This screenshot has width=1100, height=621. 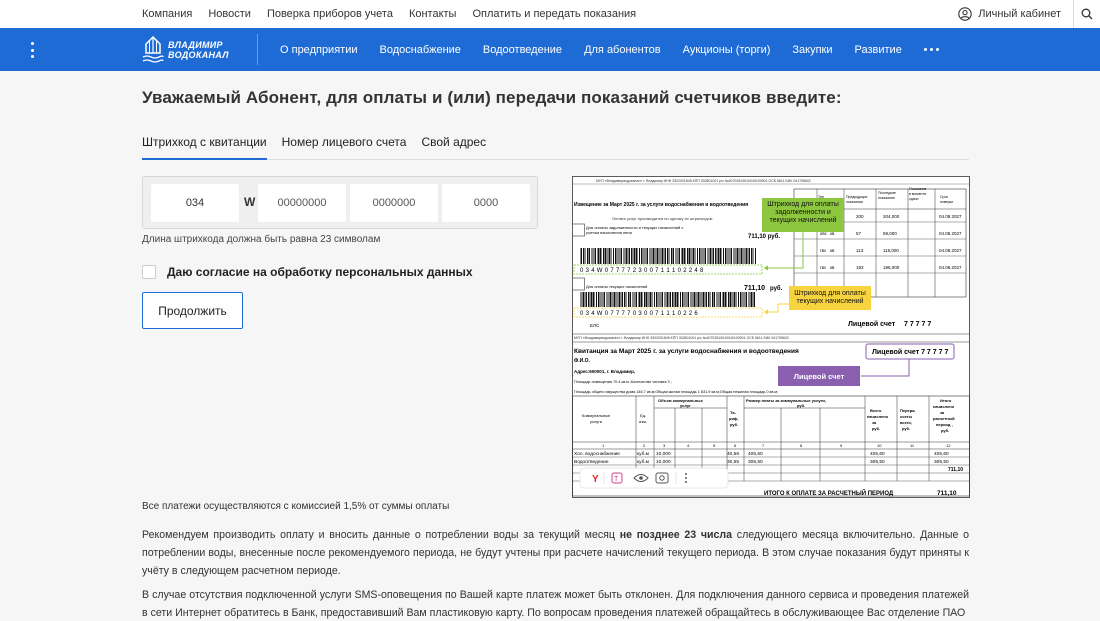 I want to click on tab-address: Свой адрес, so click(x=453, y=144).